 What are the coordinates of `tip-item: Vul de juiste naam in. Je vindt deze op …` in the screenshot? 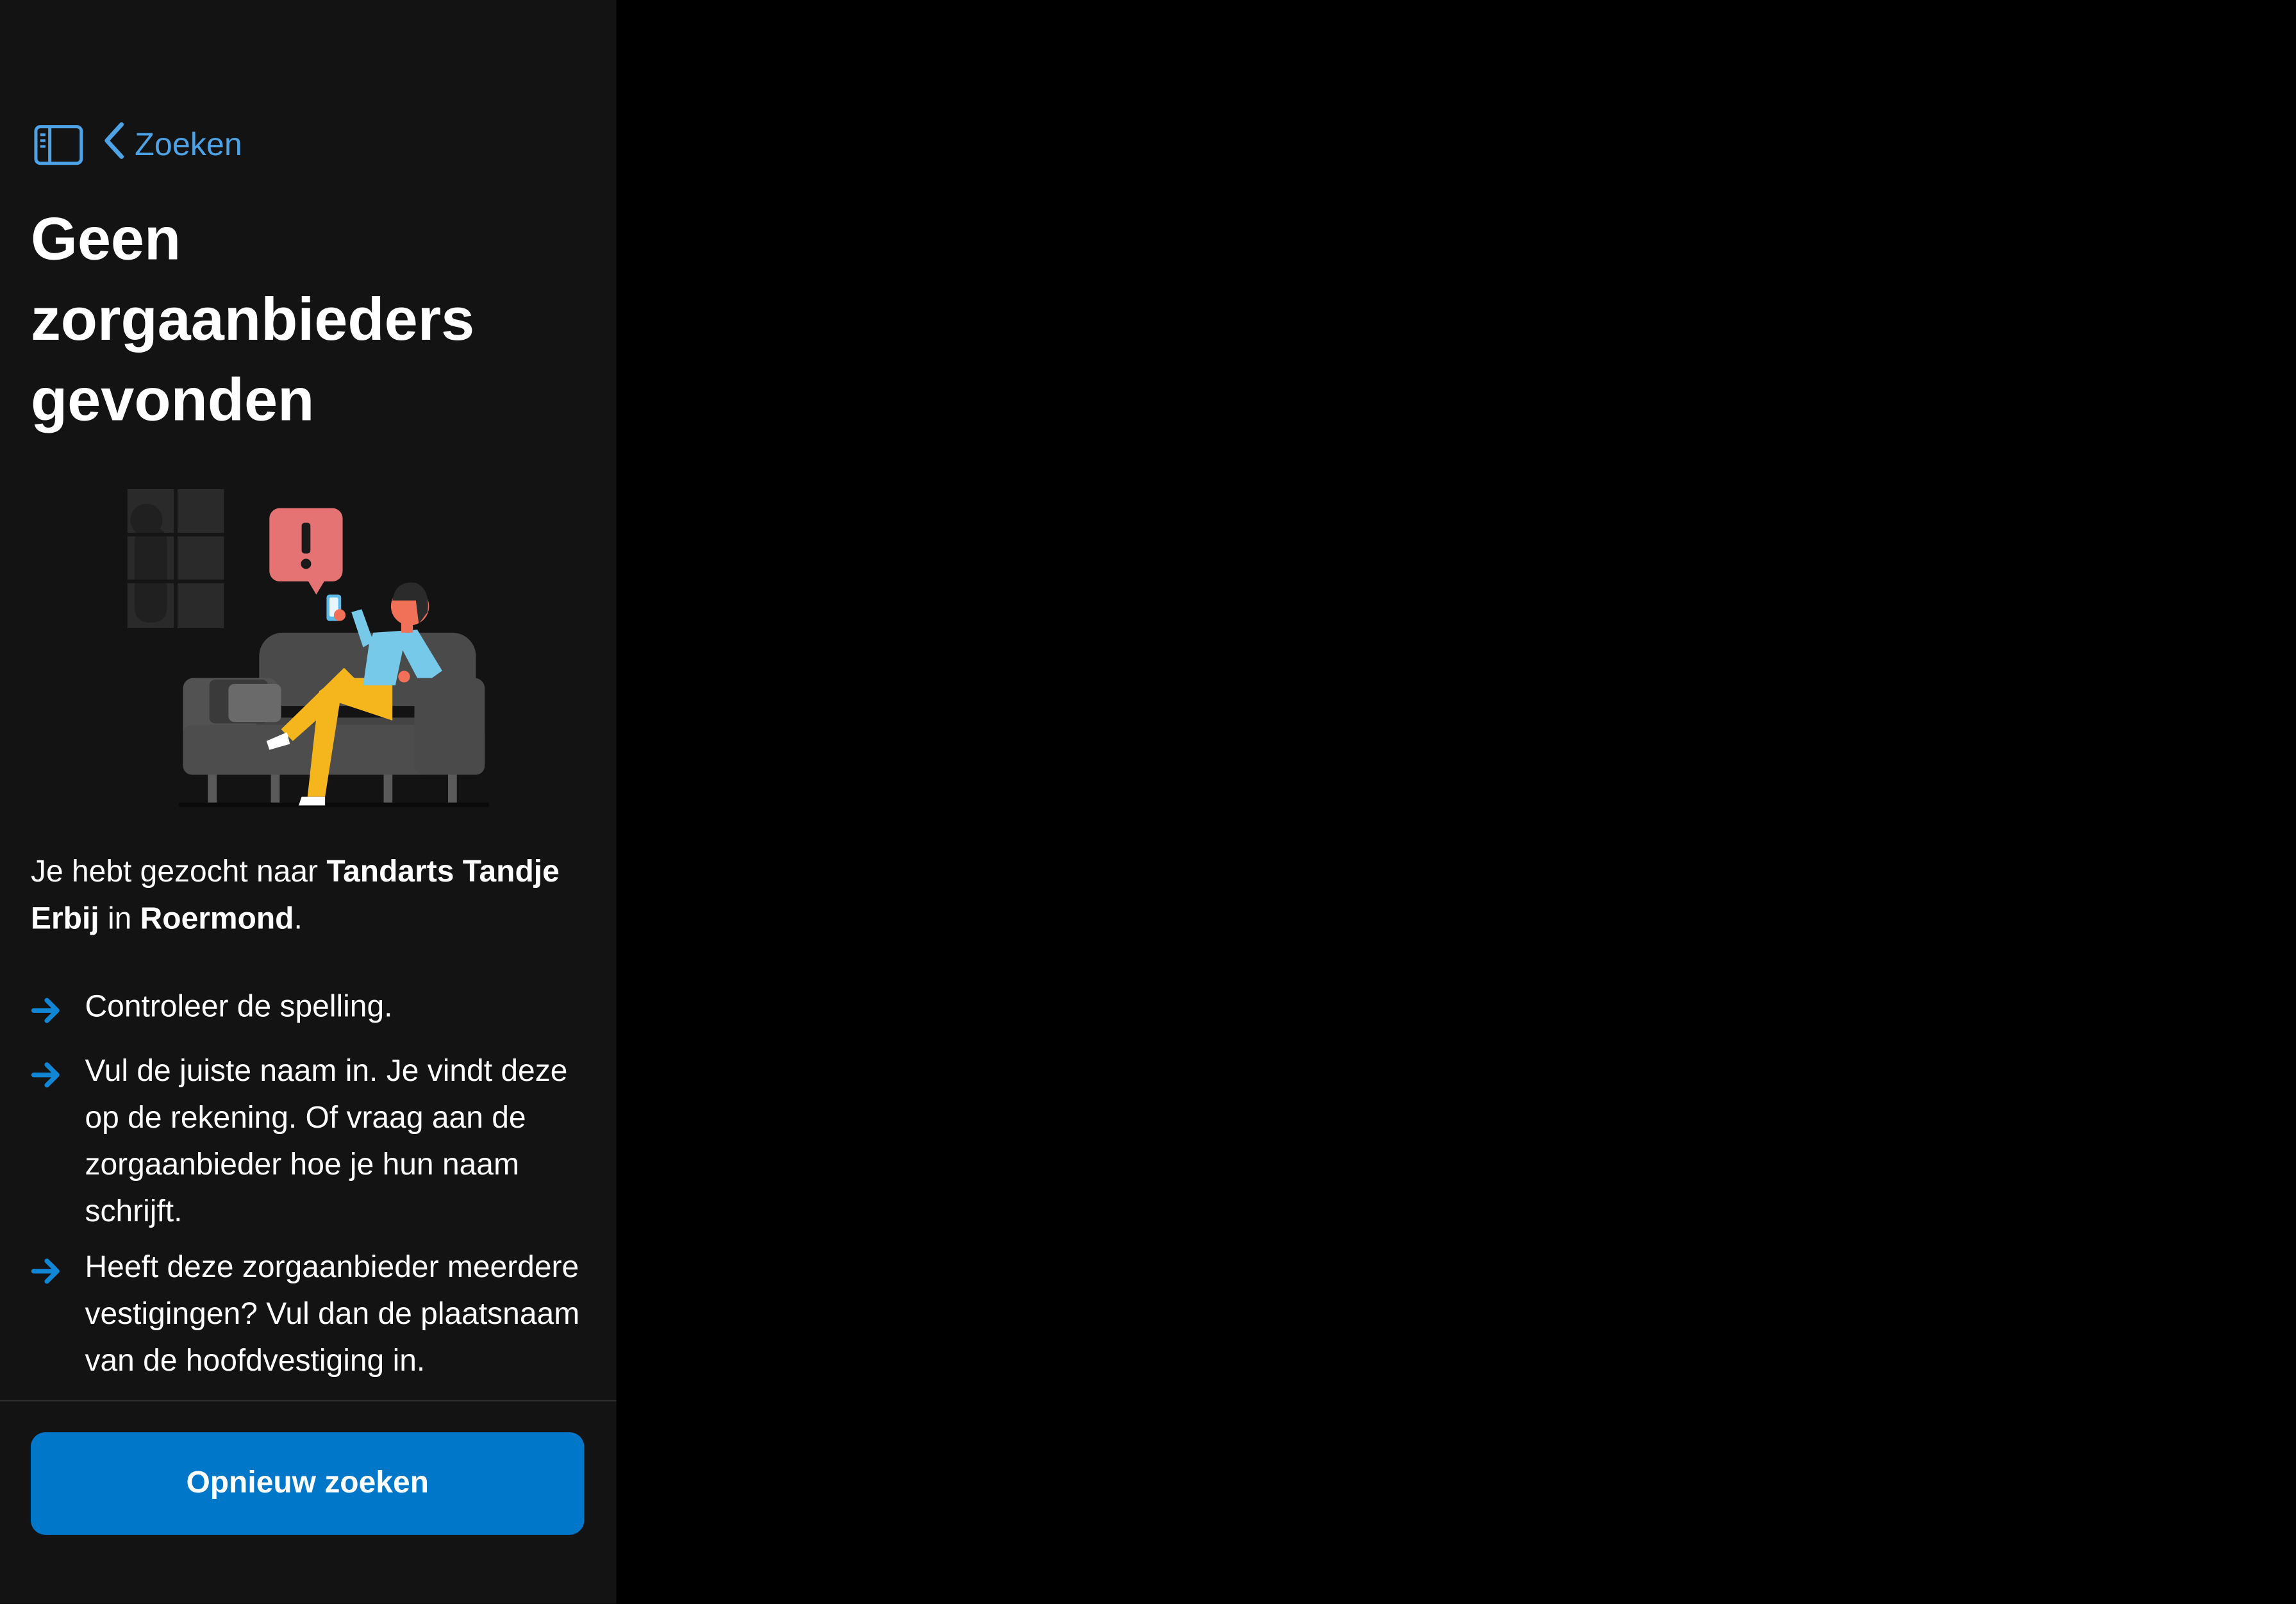 It's located at (309, 1142).